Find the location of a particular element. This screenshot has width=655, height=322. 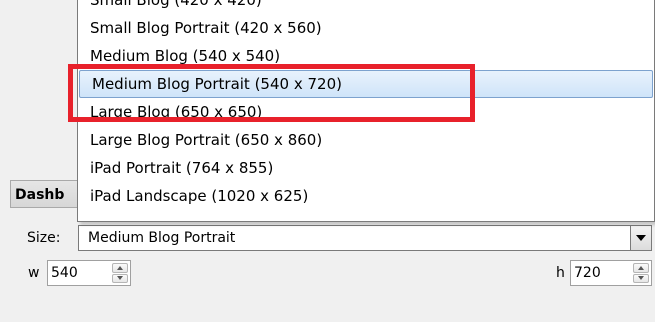

width-spinner is located at coordinates (120, 273).